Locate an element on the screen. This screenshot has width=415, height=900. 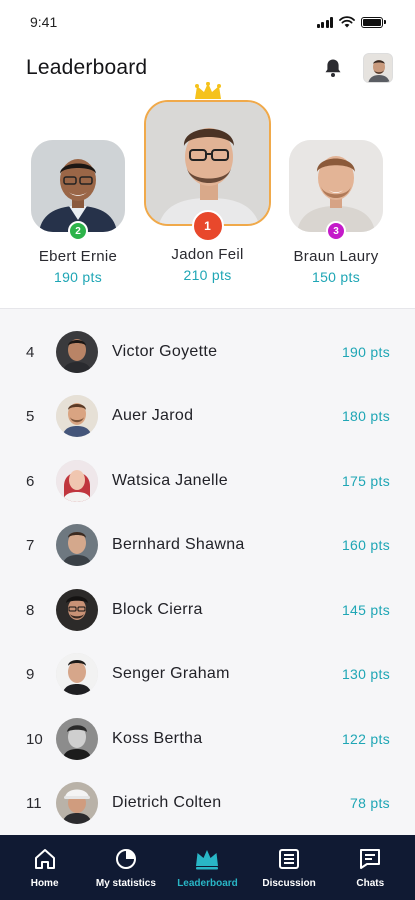
list-points: 122 pts is located at coordinates (365, 739).